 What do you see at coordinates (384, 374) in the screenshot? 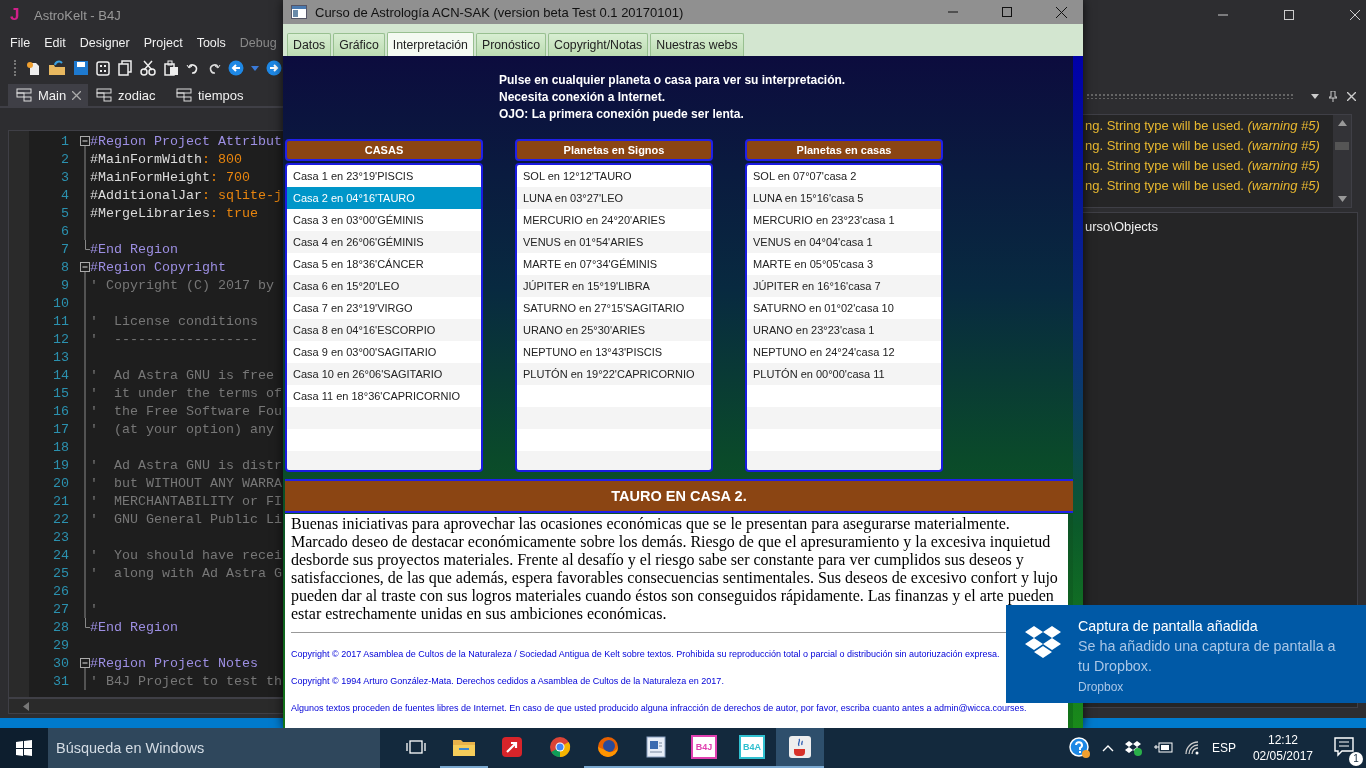
I see `list-item: Casa 10 en 26°06'SAGITARIO` at bounding box center [384, 374].